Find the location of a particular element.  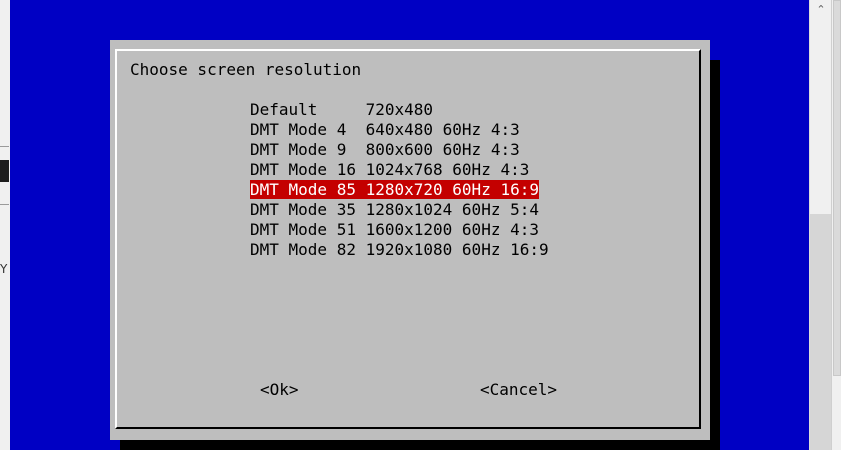

menu-item-dmt-16: DMT Mode 16 1024x768 60Hz 4:3 is located at coordinates (399, 170).